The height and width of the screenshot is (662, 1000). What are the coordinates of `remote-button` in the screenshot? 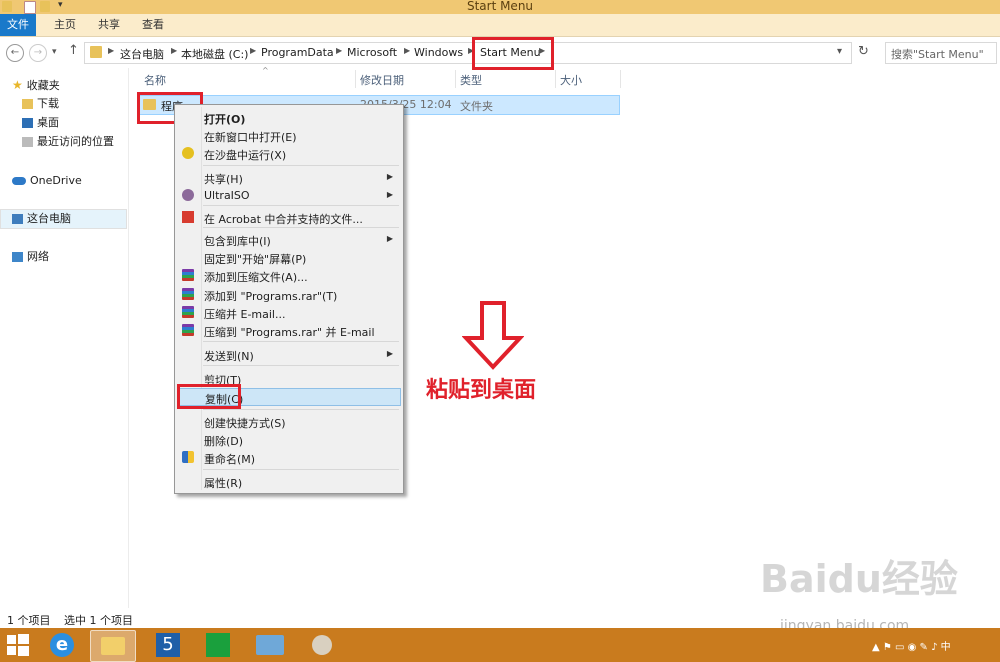 It's located at (270, 645).